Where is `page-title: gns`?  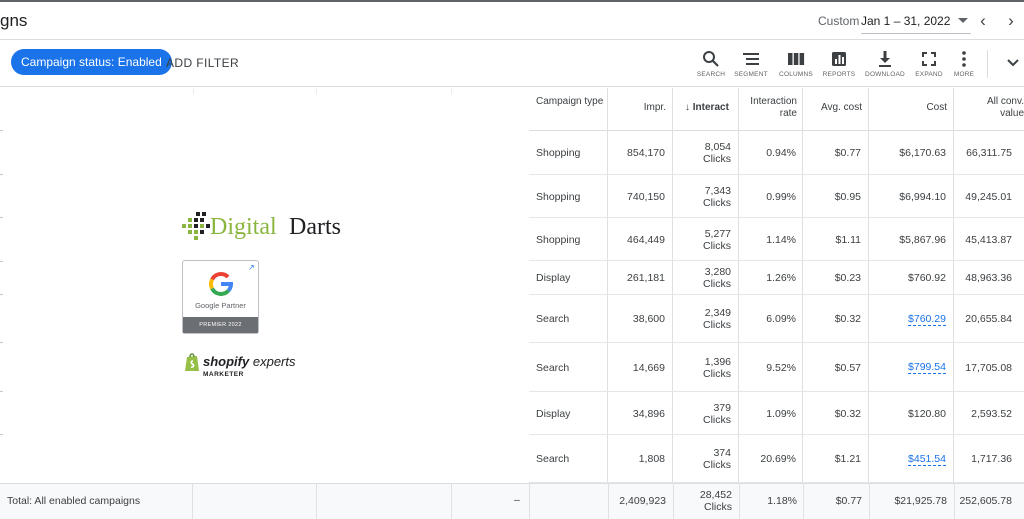 page-title: gns is located at coordinates (14, 20).